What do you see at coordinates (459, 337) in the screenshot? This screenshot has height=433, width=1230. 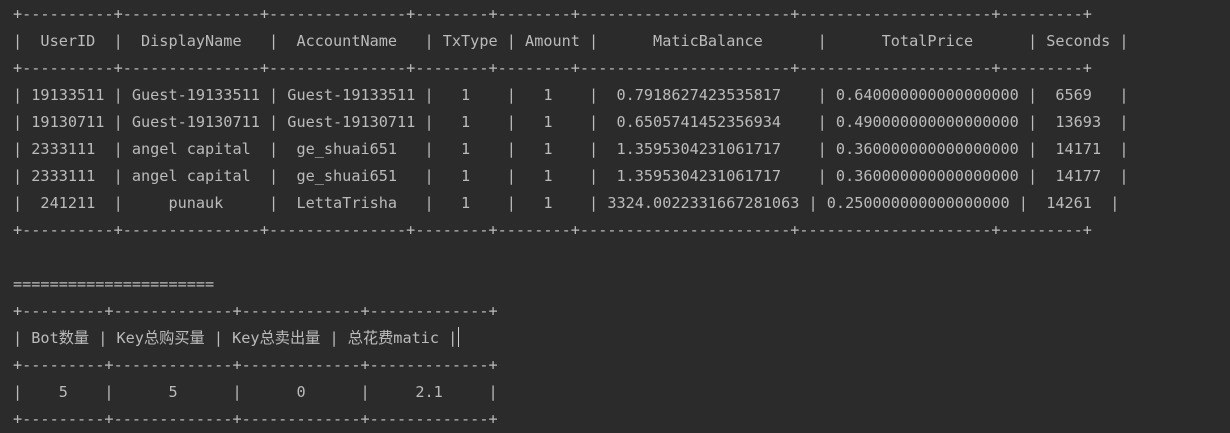 I see `text-cursor` at bounding box center [459, 337].